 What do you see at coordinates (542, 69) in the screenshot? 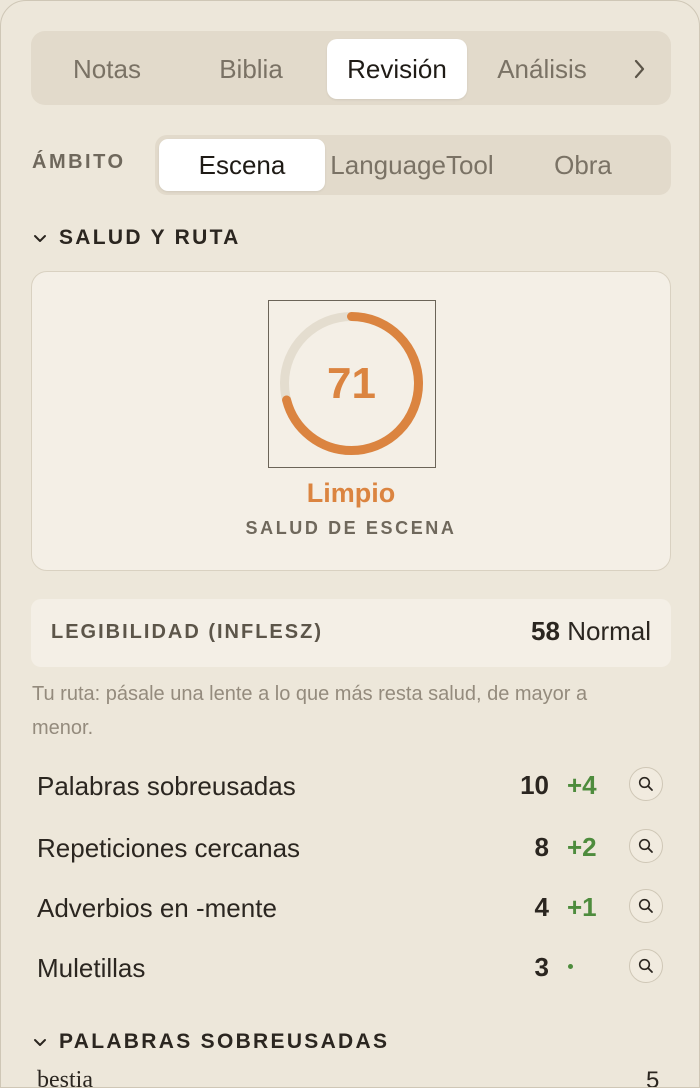
I see `tab-analisis: Análisis` at bounding box center [542, 69].